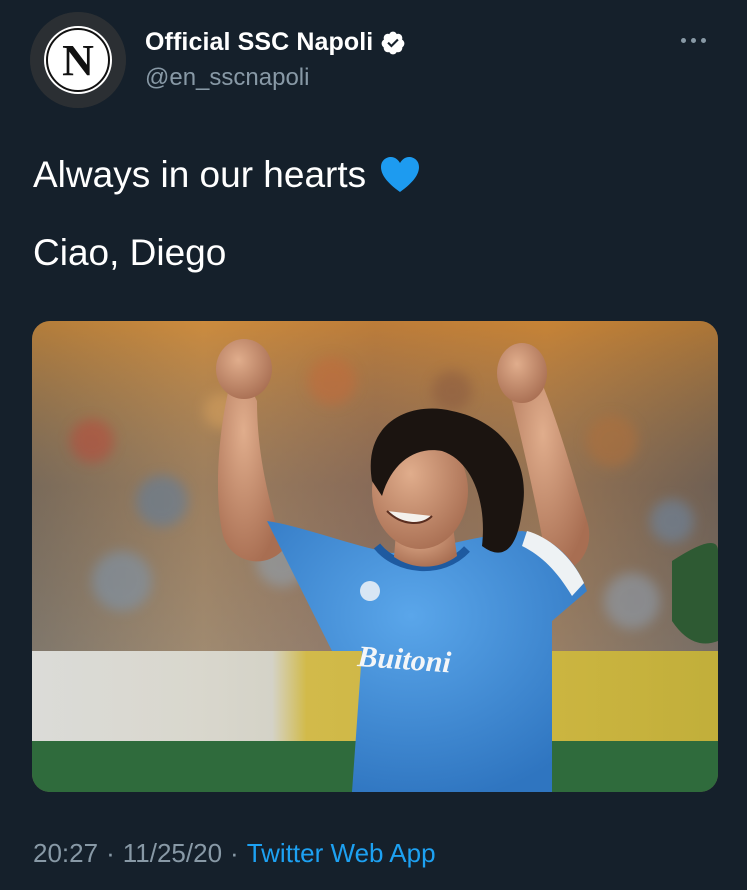 The height and width of the screenshot is (890, 747). What do you see at coordinates (65, 853) in the screenshot?
I see `tweet-time: 20:27` at bounding box center [65, 853].